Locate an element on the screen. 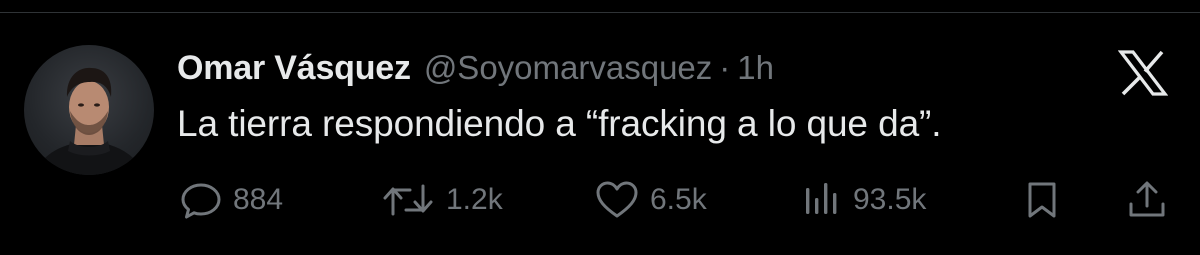  reply-button: 884 is located at coordinates (231, 200).